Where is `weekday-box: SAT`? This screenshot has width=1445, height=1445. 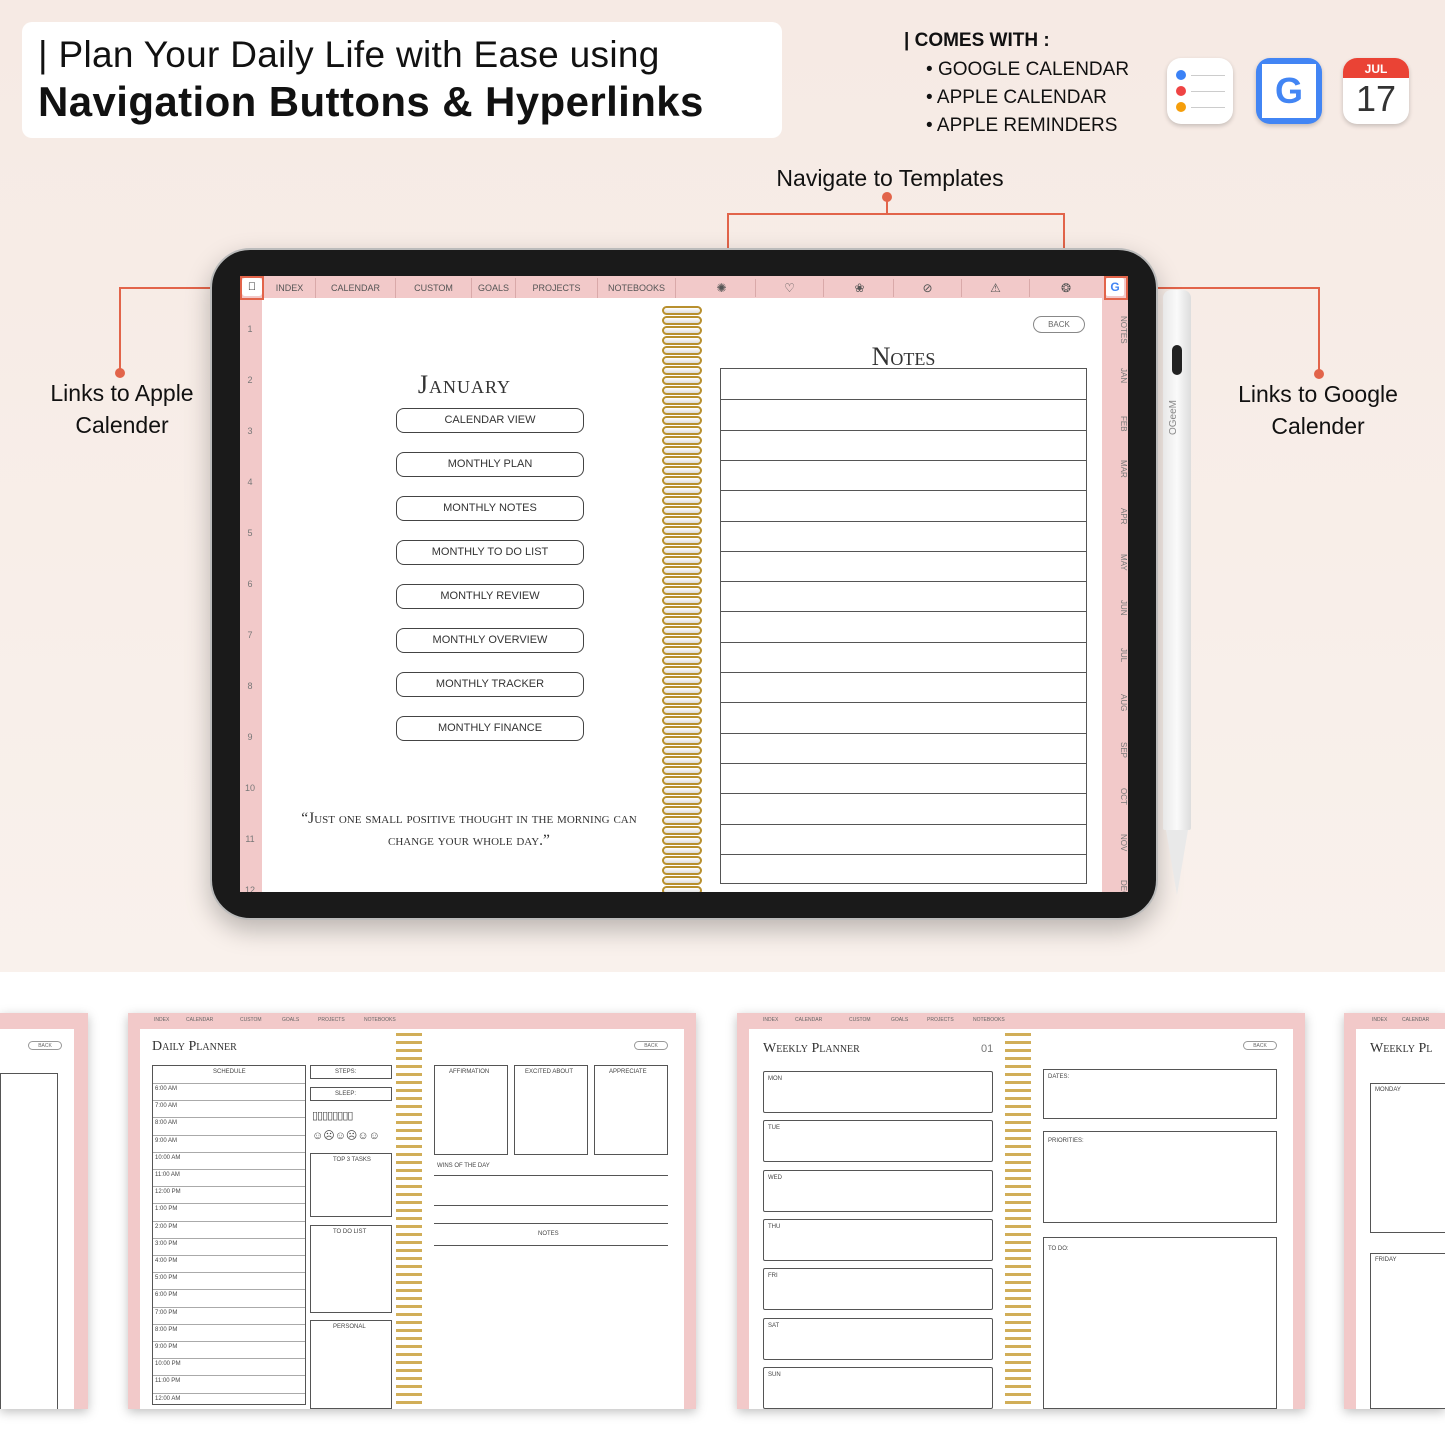 weekday-box: SAT is located at coordinates (878, 1338).